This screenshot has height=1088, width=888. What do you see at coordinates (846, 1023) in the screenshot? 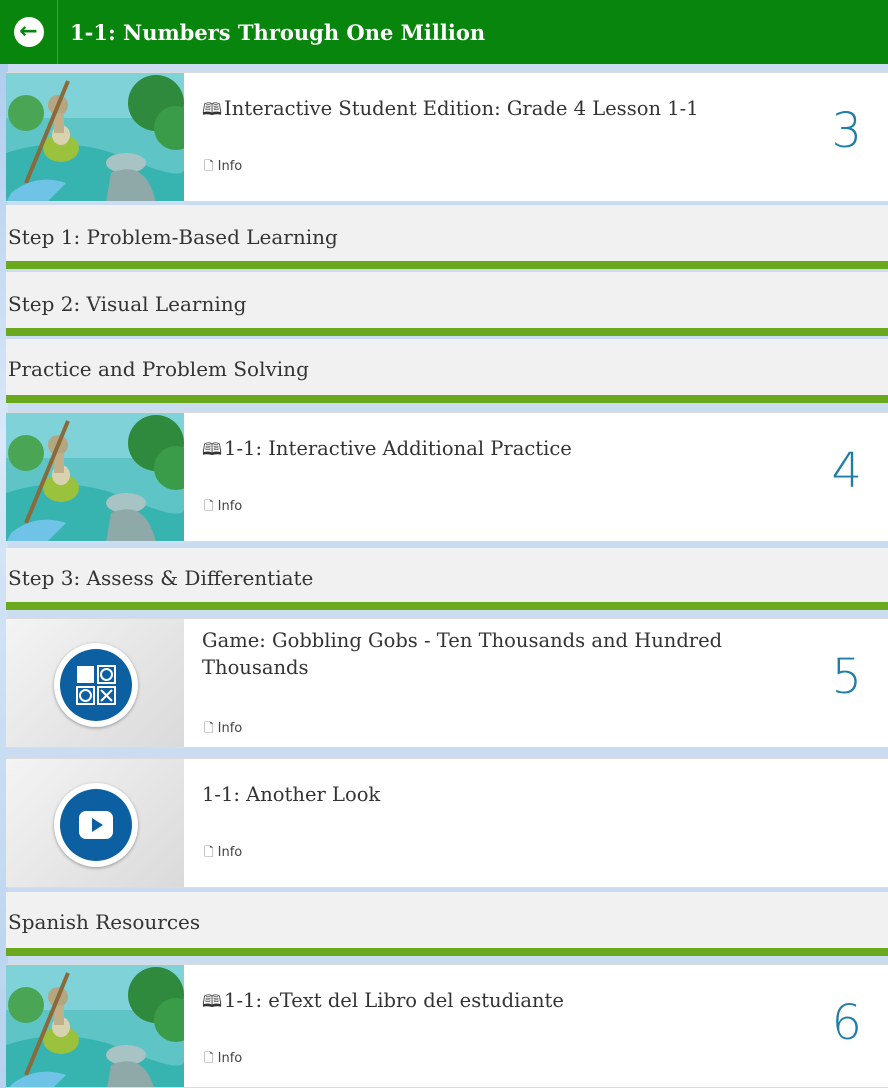
I see `card-number: 6` at bounding box center [846, 1023].